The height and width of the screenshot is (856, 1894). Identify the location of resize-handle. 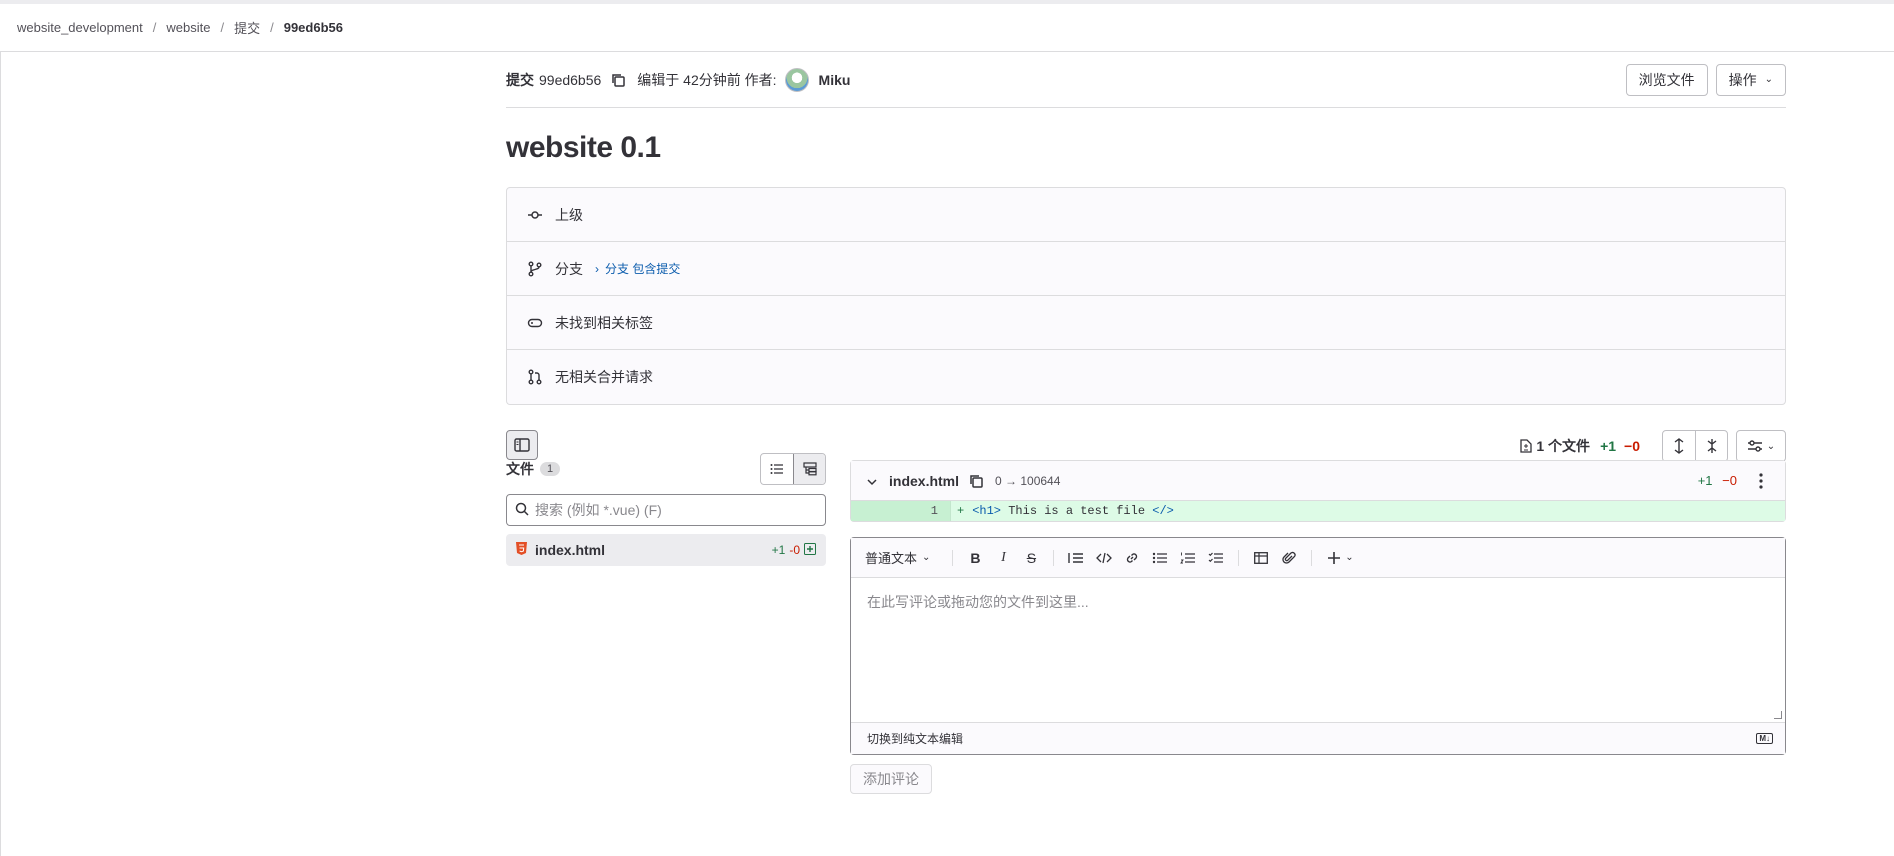
(1778, 715).